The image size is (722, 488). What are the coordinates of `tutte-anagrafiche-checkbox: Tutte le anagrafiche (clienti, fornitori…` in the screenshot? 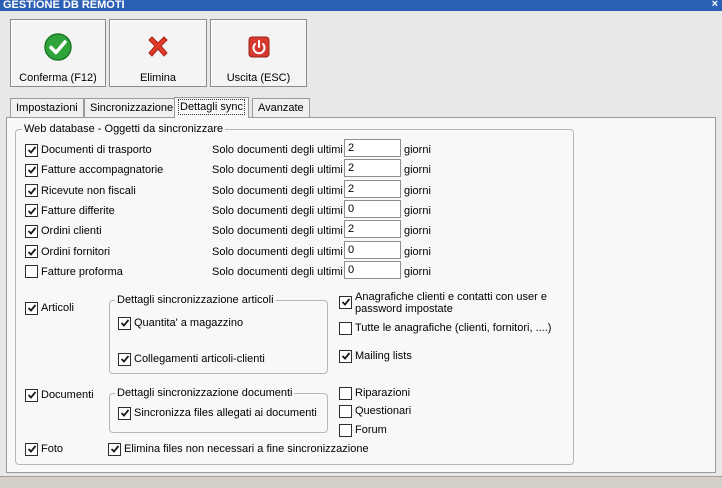 It's located at (445, 328).